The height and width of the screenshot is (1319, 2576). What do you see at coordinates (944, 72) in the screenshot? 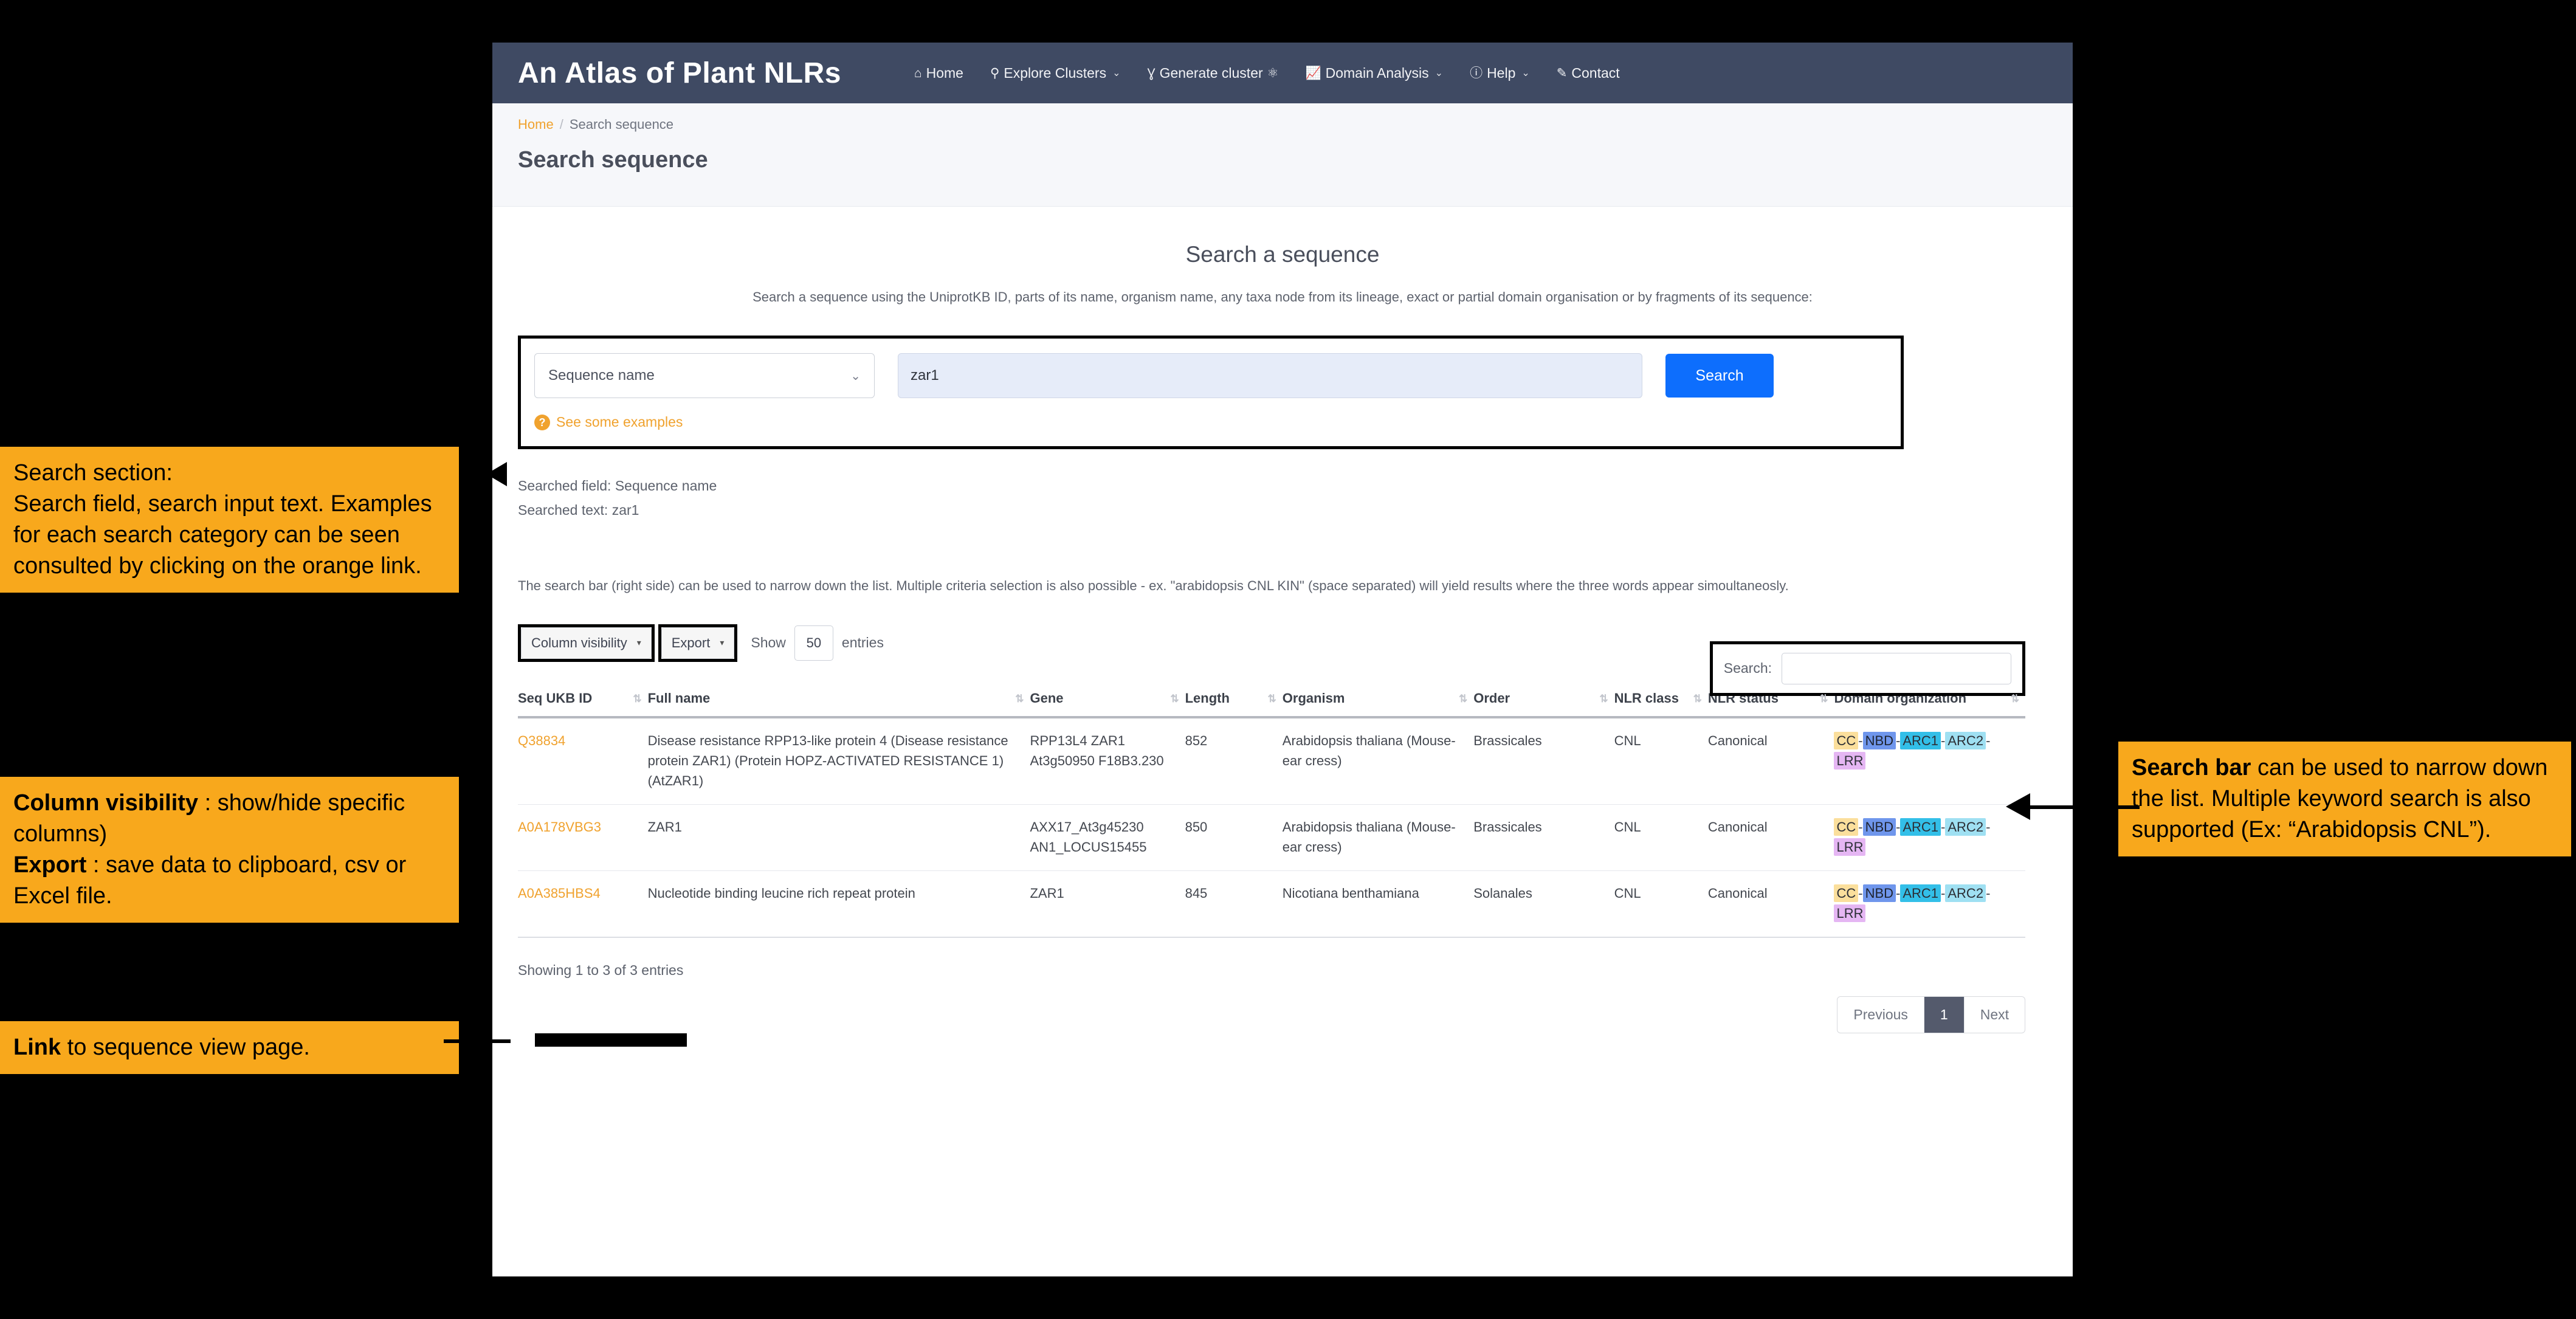
I see `nav-label-home: Home` at bounding box center [944, 72].